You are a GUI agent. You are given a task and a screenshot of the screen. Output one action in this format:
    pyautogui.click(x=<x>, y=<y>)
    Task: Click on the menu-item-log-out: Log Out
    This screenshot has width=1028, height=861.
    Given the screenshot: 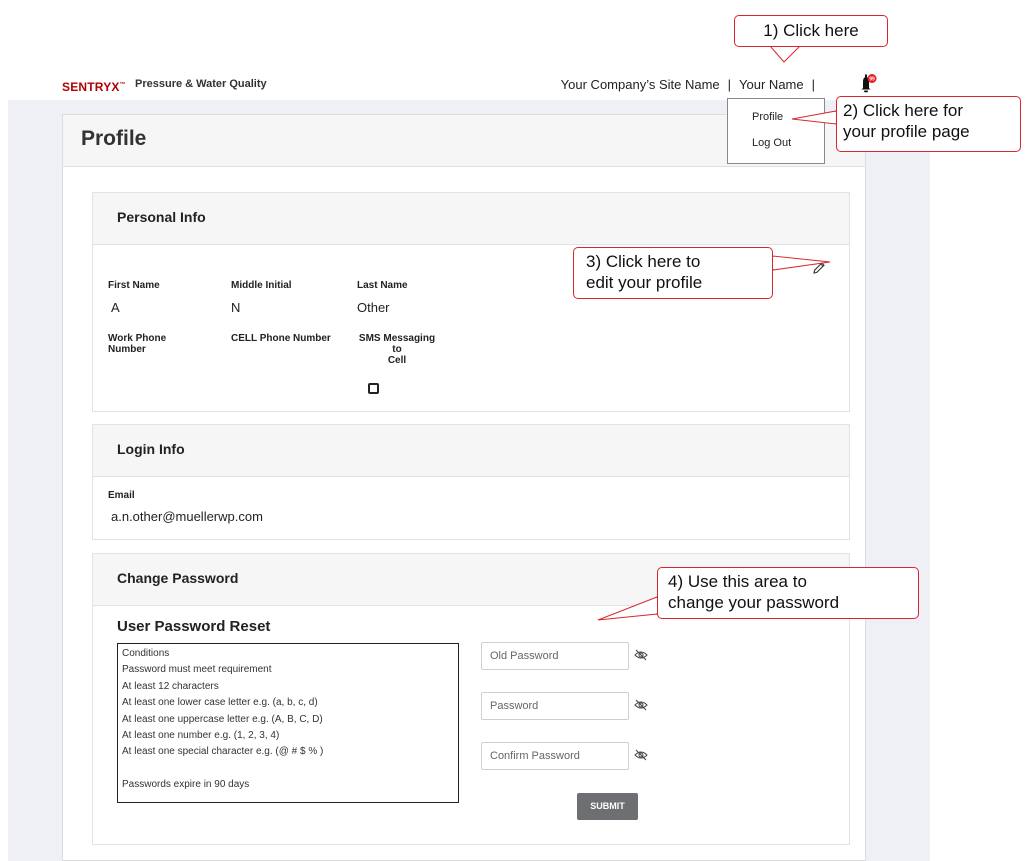 What is the action you would take?
    pyautogui.click(x=771, y=143)
    